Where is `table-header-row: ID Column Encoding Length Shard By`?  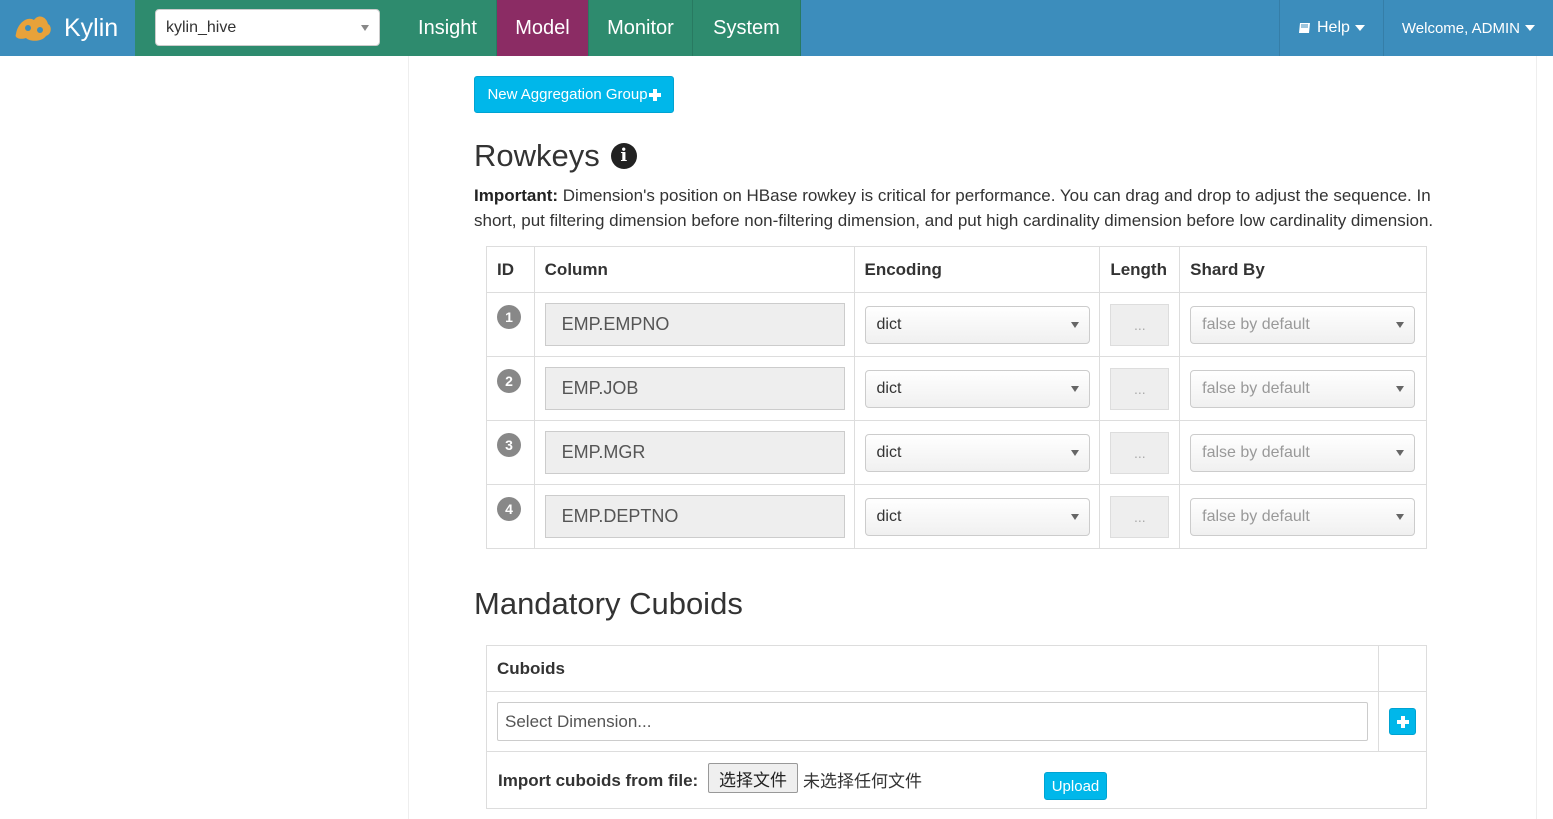 table-header-row: ID Column Encoding Length Shard By is located at coordinates (956, 269).